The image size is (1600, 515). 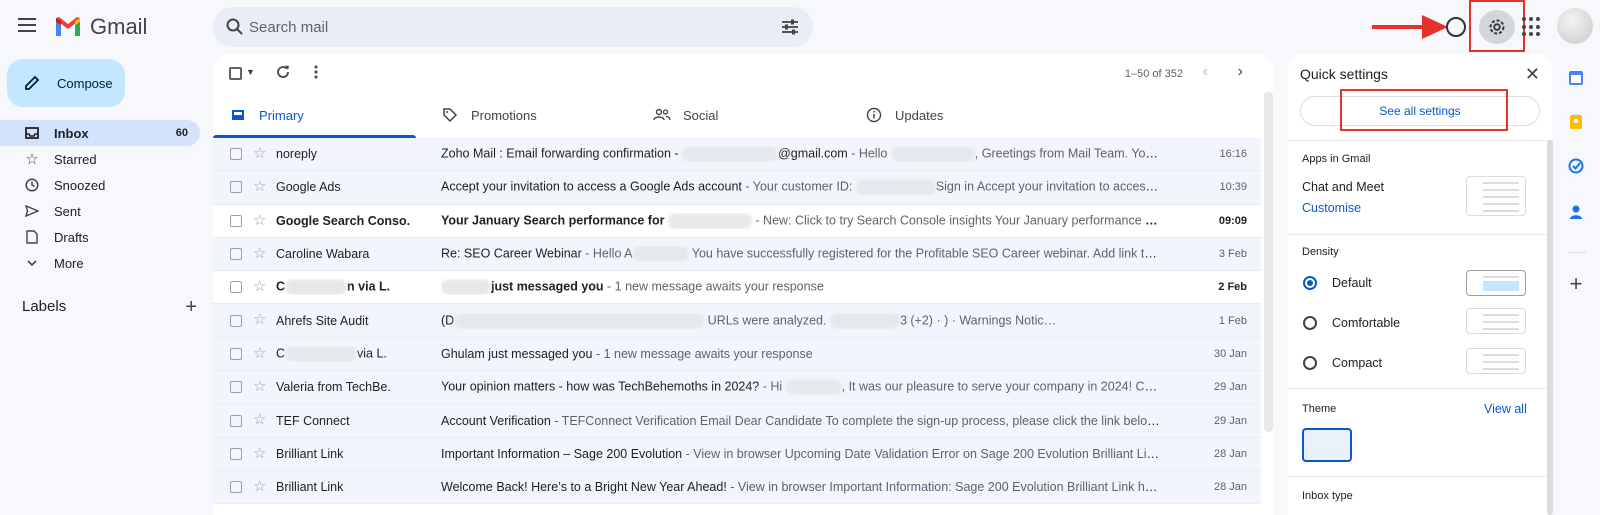 I want to click on density-compact-label: Compact, so click(x=1357, y=363).